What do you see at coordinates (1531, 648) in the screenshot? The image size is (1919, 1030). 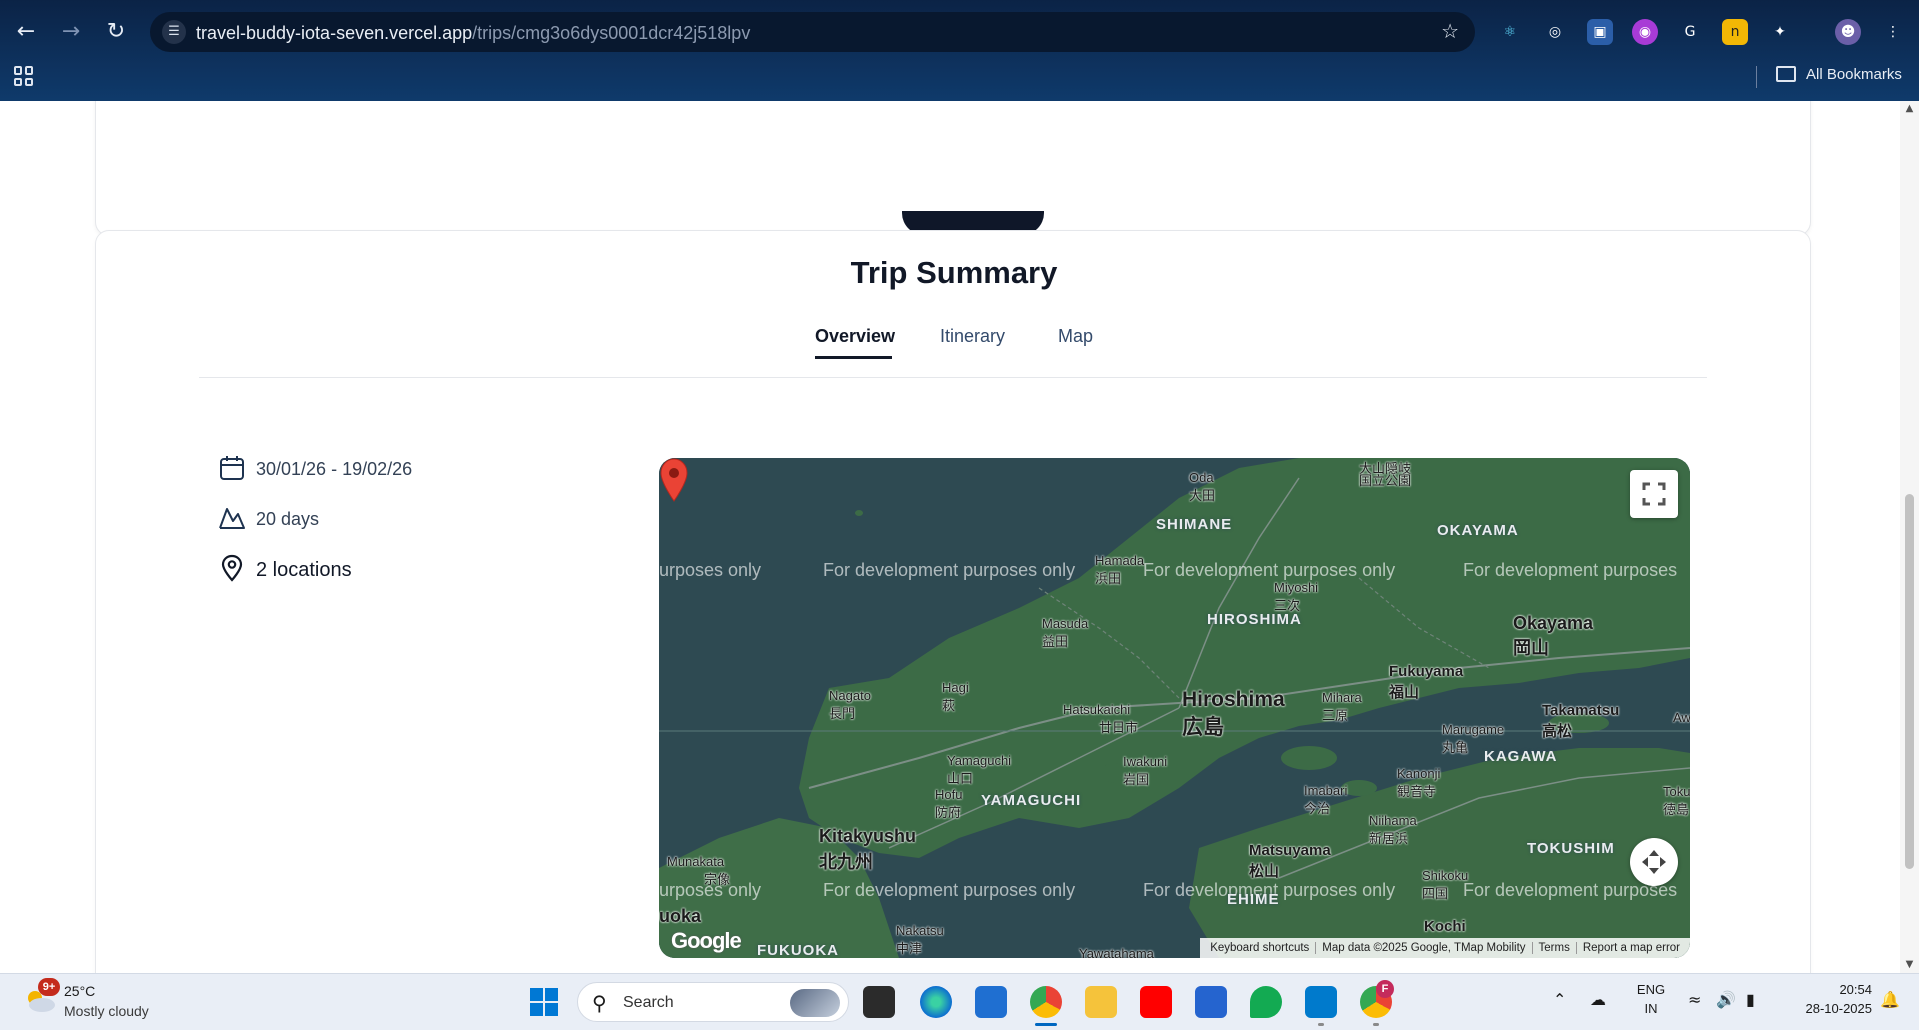 I see `map-city-label: 岡山` at bounding box center [1531, 648].